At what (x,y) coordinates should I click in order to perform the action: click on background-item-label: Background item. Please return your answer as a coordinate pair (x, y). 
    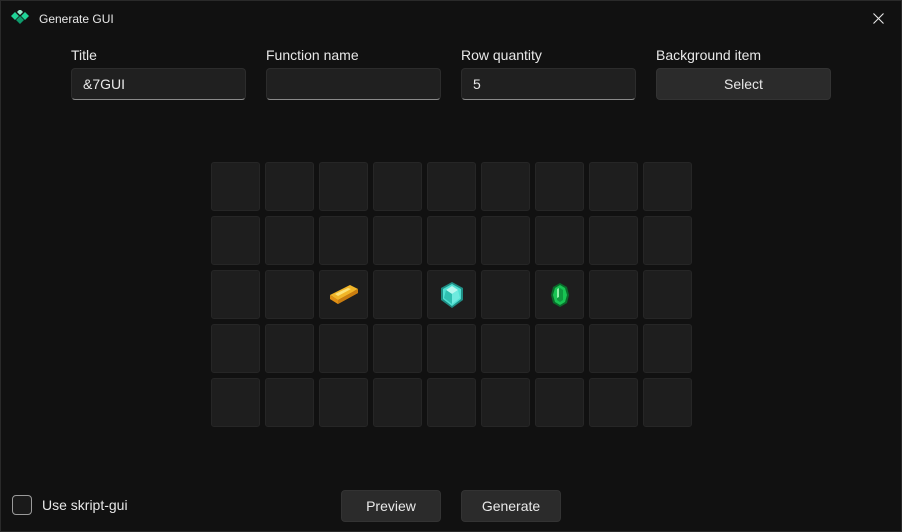
    Looking at the image, I should click on (709, 55).